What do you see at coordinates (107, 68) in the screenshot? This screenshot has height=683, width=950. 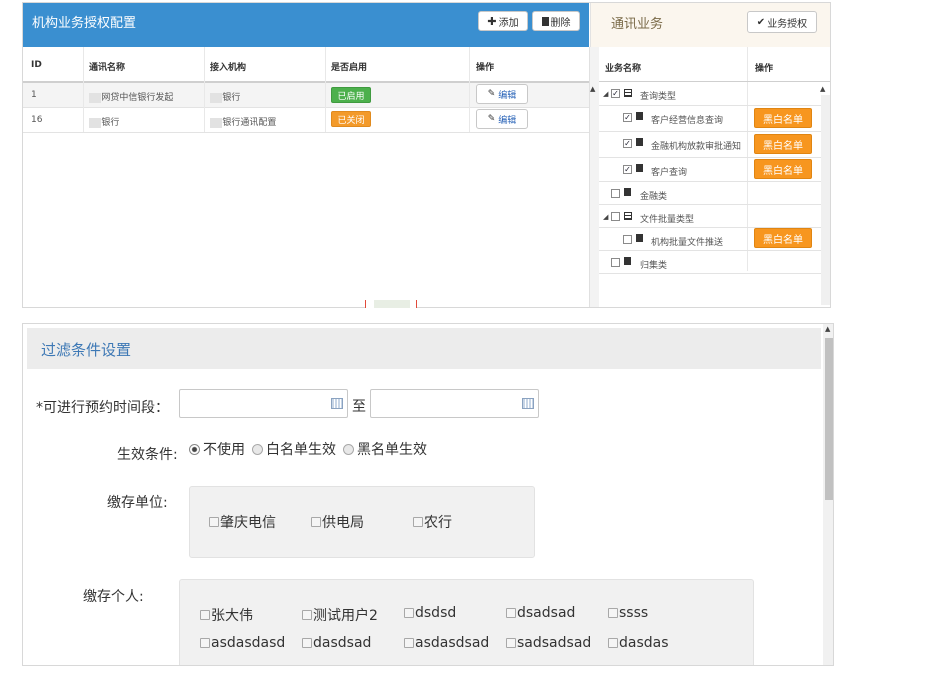 I see `col-header-name: 通讯名称` at bounding box center [107, 68].